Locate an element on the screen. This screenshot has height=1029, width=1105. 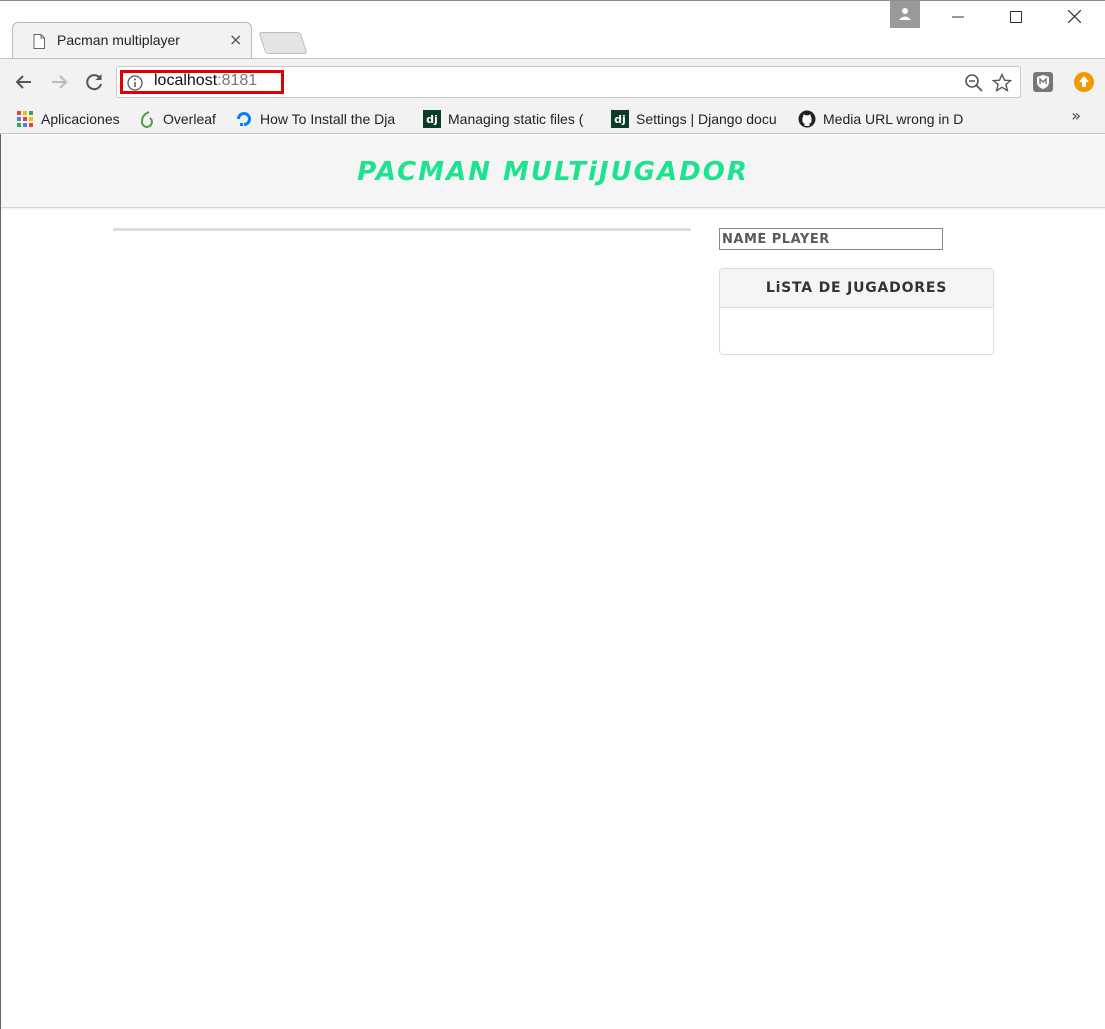
url-host: localhost is located at coordinates (186, 80).